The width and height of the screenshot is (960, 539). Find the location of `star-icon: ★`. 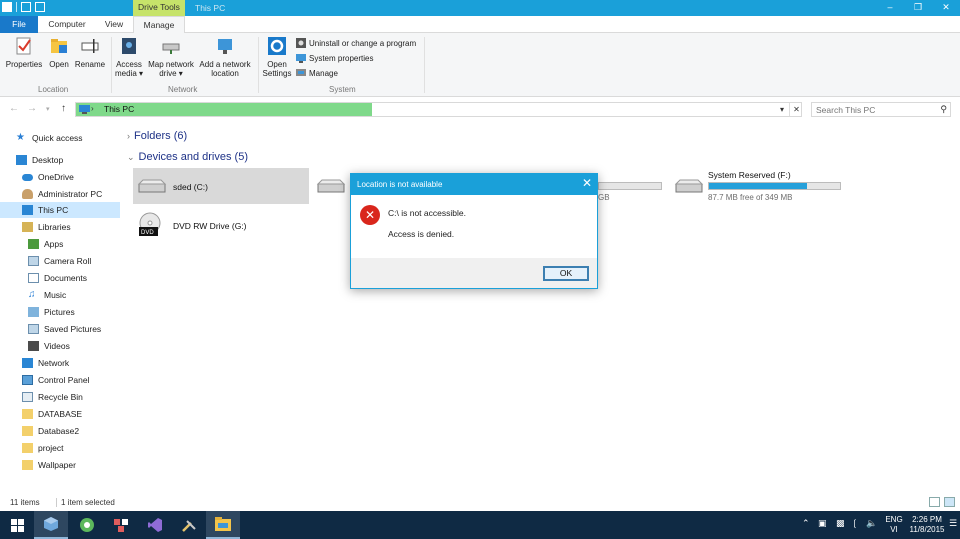

star-icon: ★ is located at coordinates (20, 137).